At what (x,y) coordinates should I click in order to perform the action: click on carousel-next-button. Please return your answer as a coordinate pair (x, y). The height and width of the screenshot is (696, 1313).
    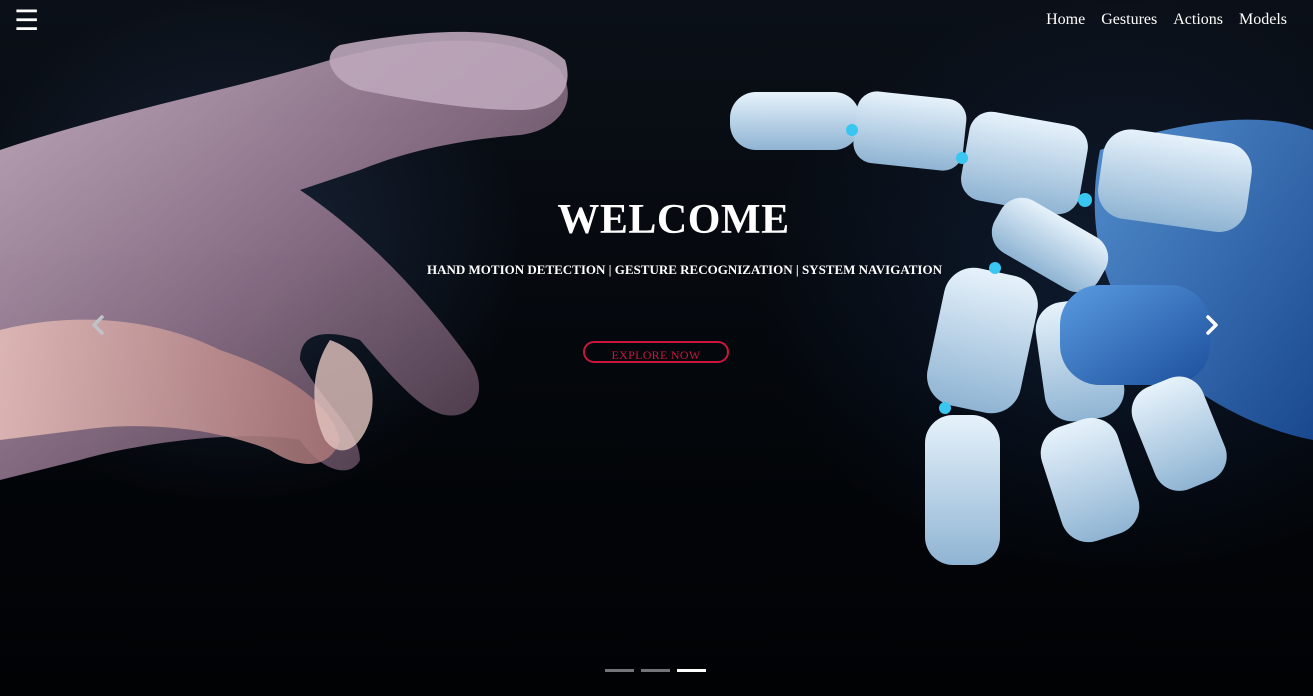
    Looking at the image, I should click on (1212, 325).